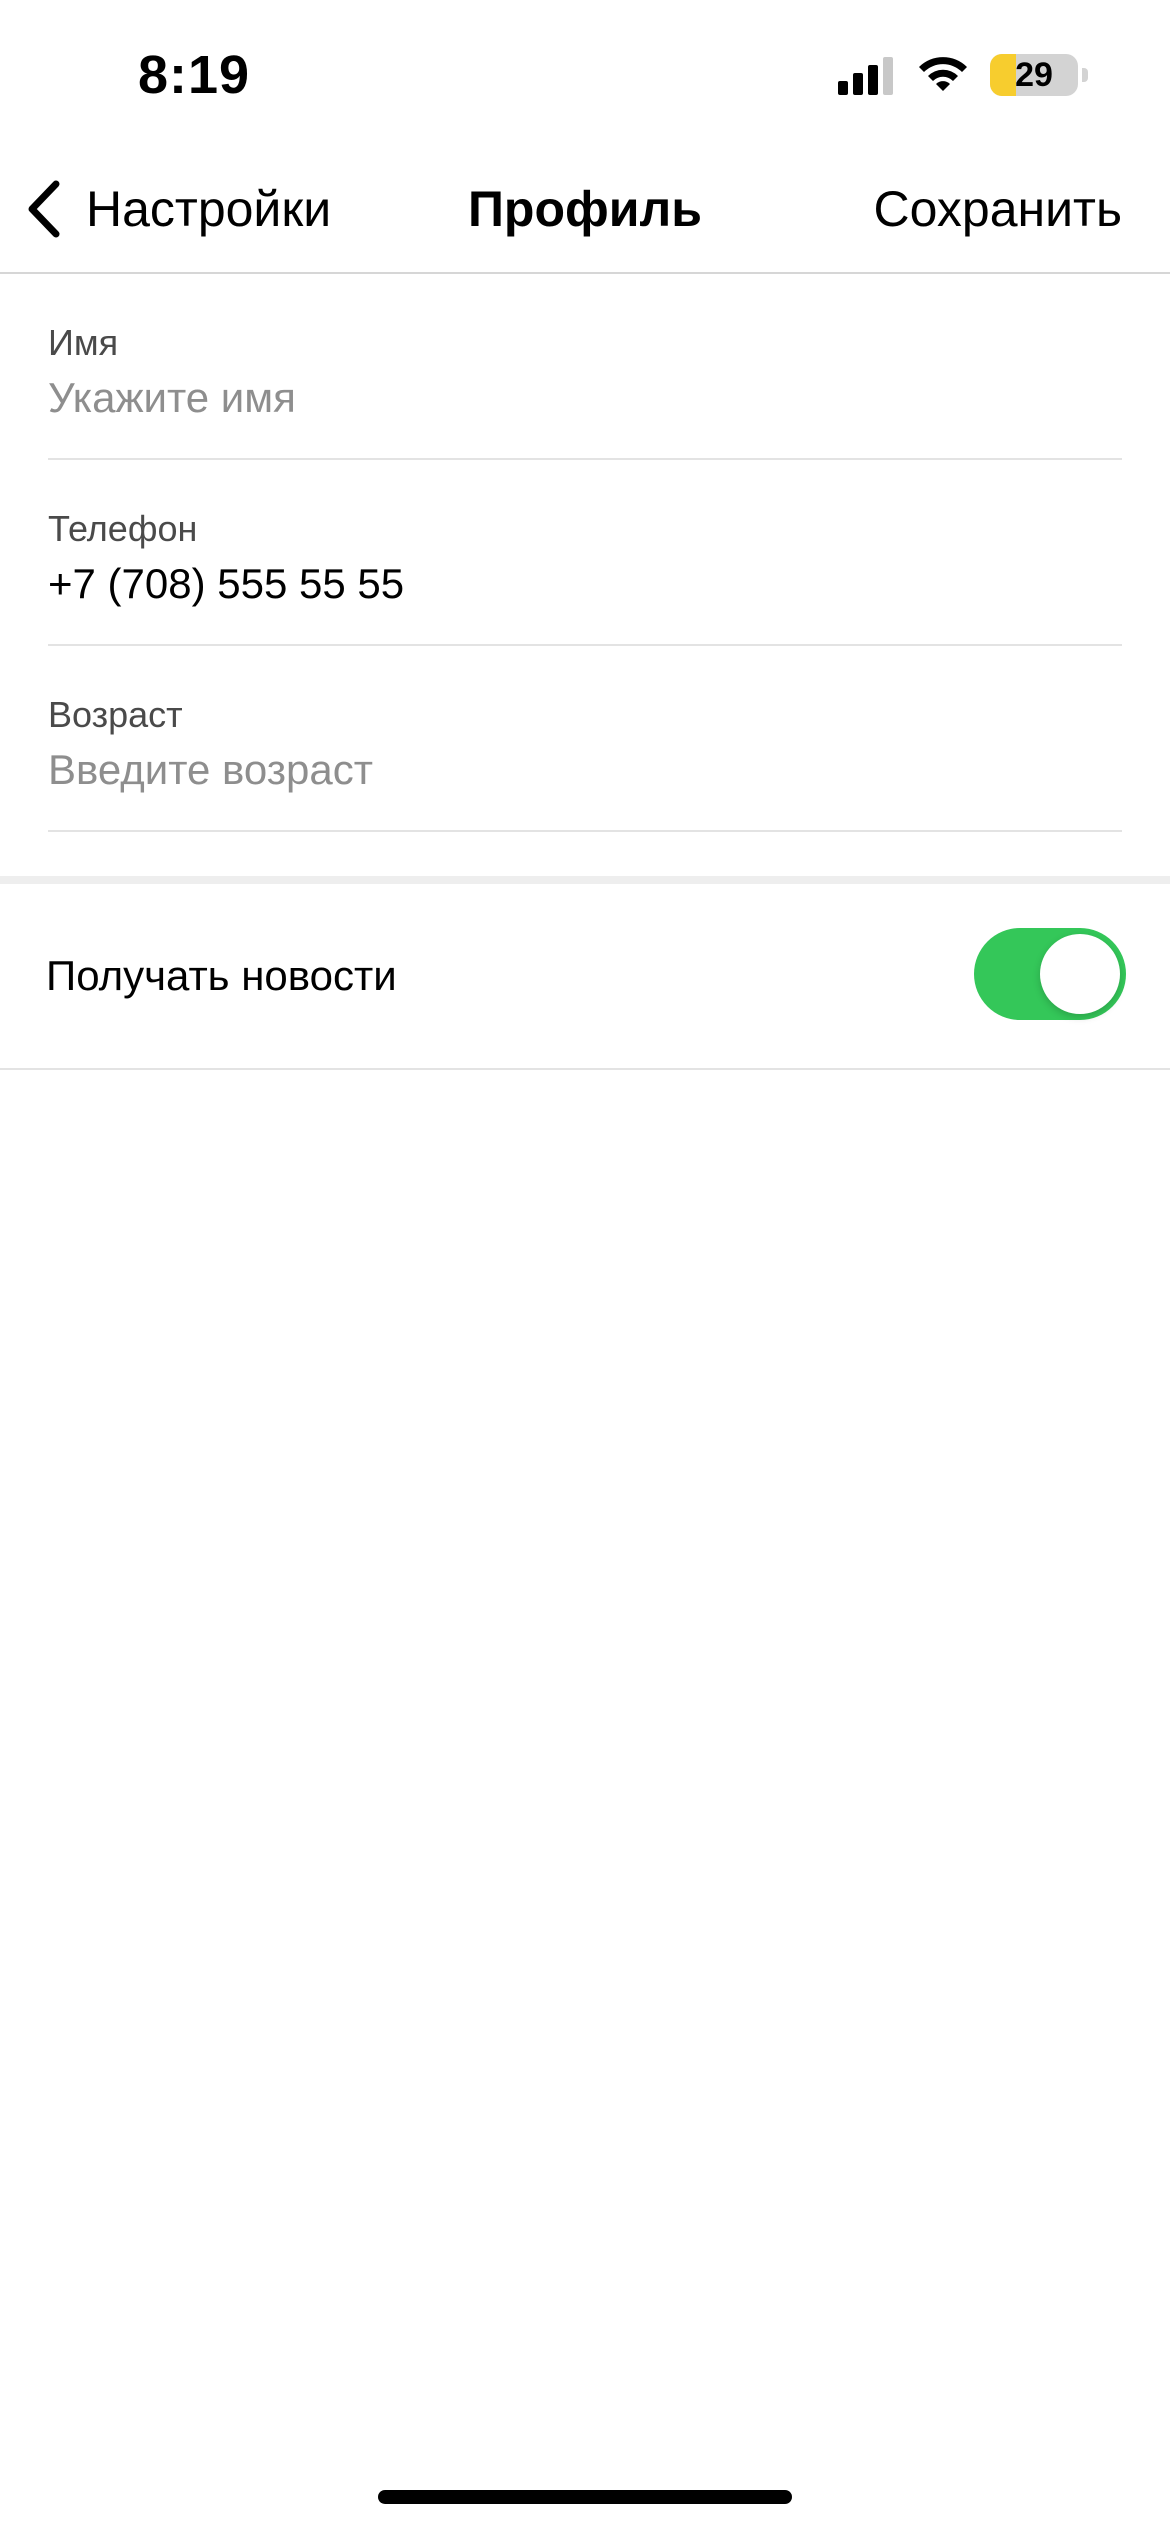 The height and width of the screenshot is (2532, 1170). I want to click on phone-field: Телефон, so click(585, 553).